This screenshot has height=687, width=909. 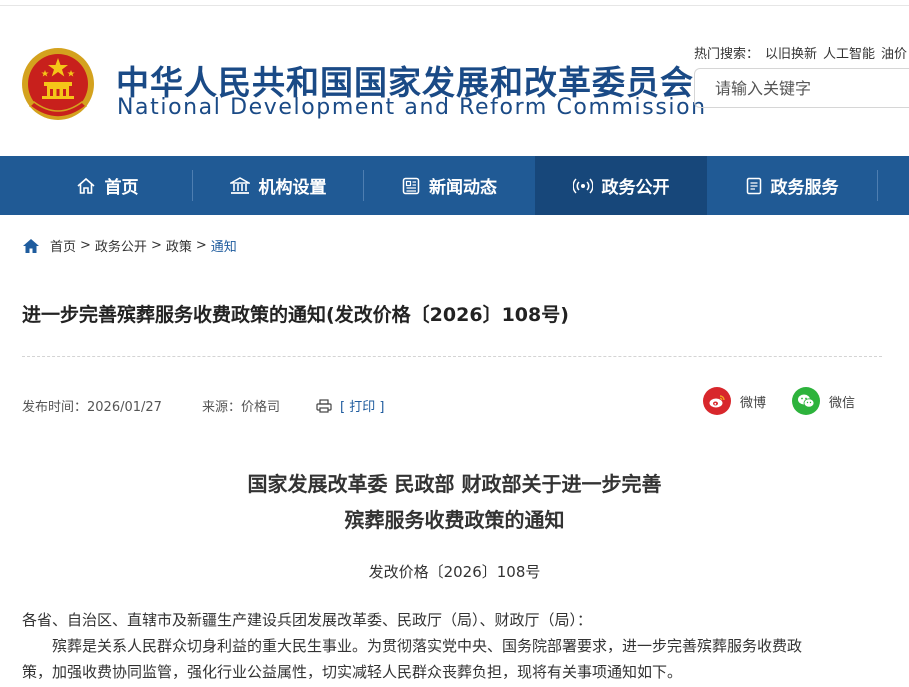 I want to click on nav-item-label: 政务公开, so click(x=635, y=188).